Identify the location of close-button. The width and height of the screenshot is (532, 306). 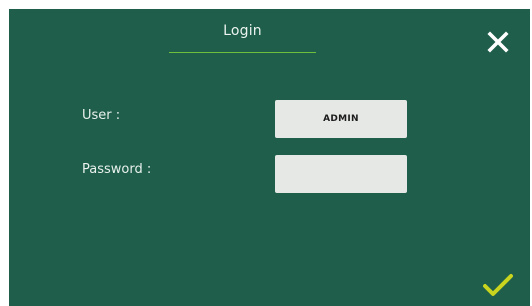
(498, 42).